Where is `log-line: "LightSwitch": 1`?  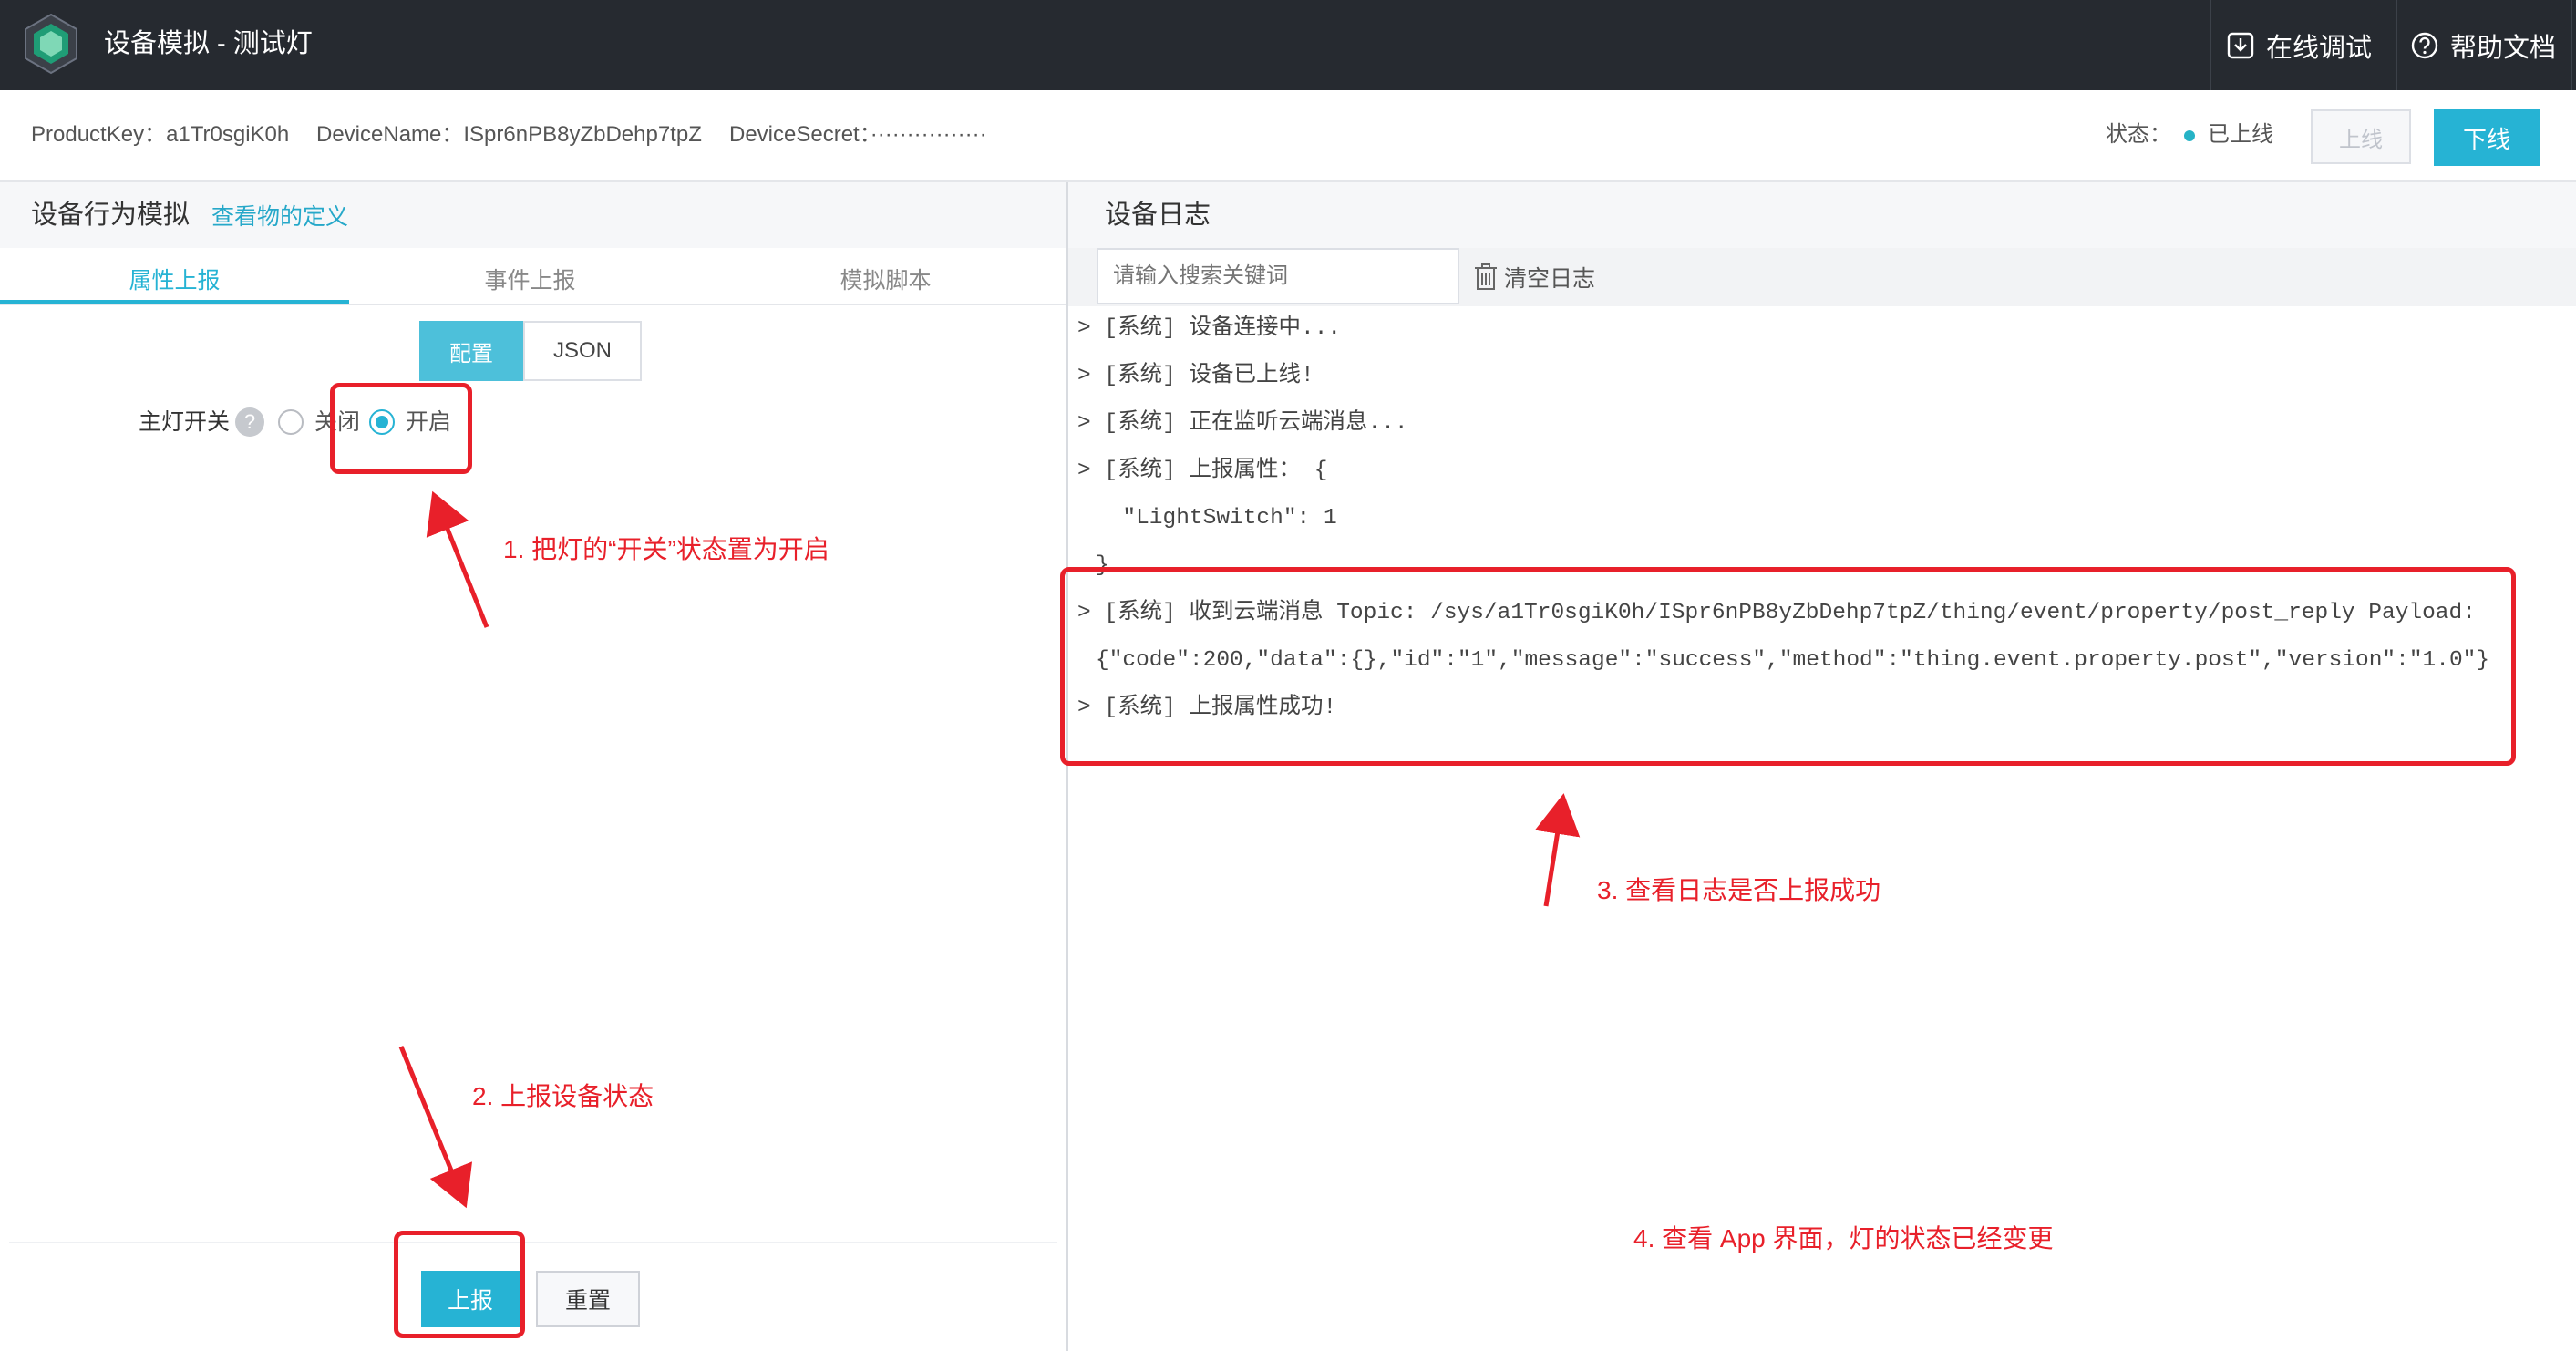
log-line: "LightSwitch": 1 is located at coordinates (1216, 518).